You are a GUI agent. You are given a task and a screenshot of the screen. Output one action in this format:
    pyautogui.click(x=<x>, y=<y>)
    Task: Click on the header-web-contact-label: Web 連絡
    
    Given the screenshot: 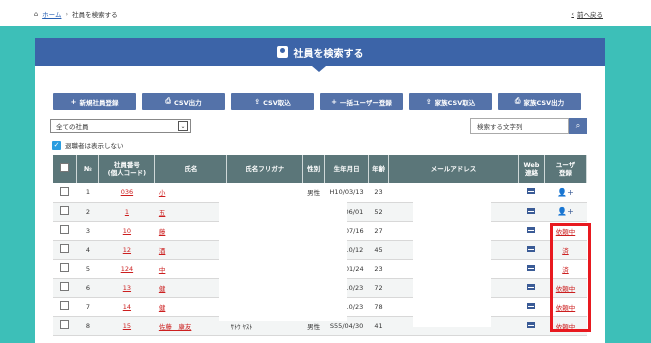 What is the action you would take?
    pyautogui.click(x=531, y=168)
    